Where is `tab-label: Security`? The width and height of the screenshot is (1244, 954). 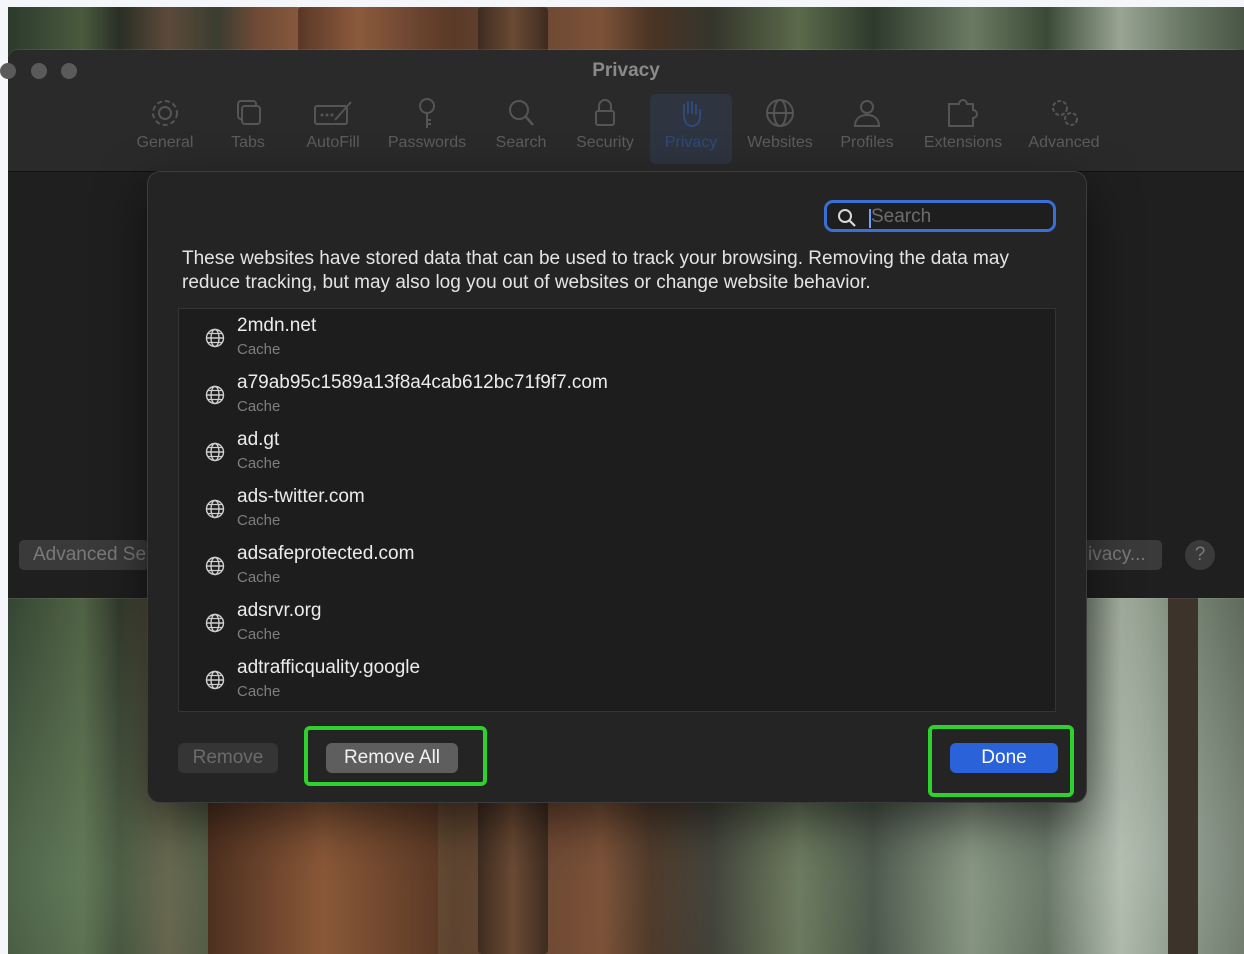
tab-label: Security is located at coordinates (605, 142).